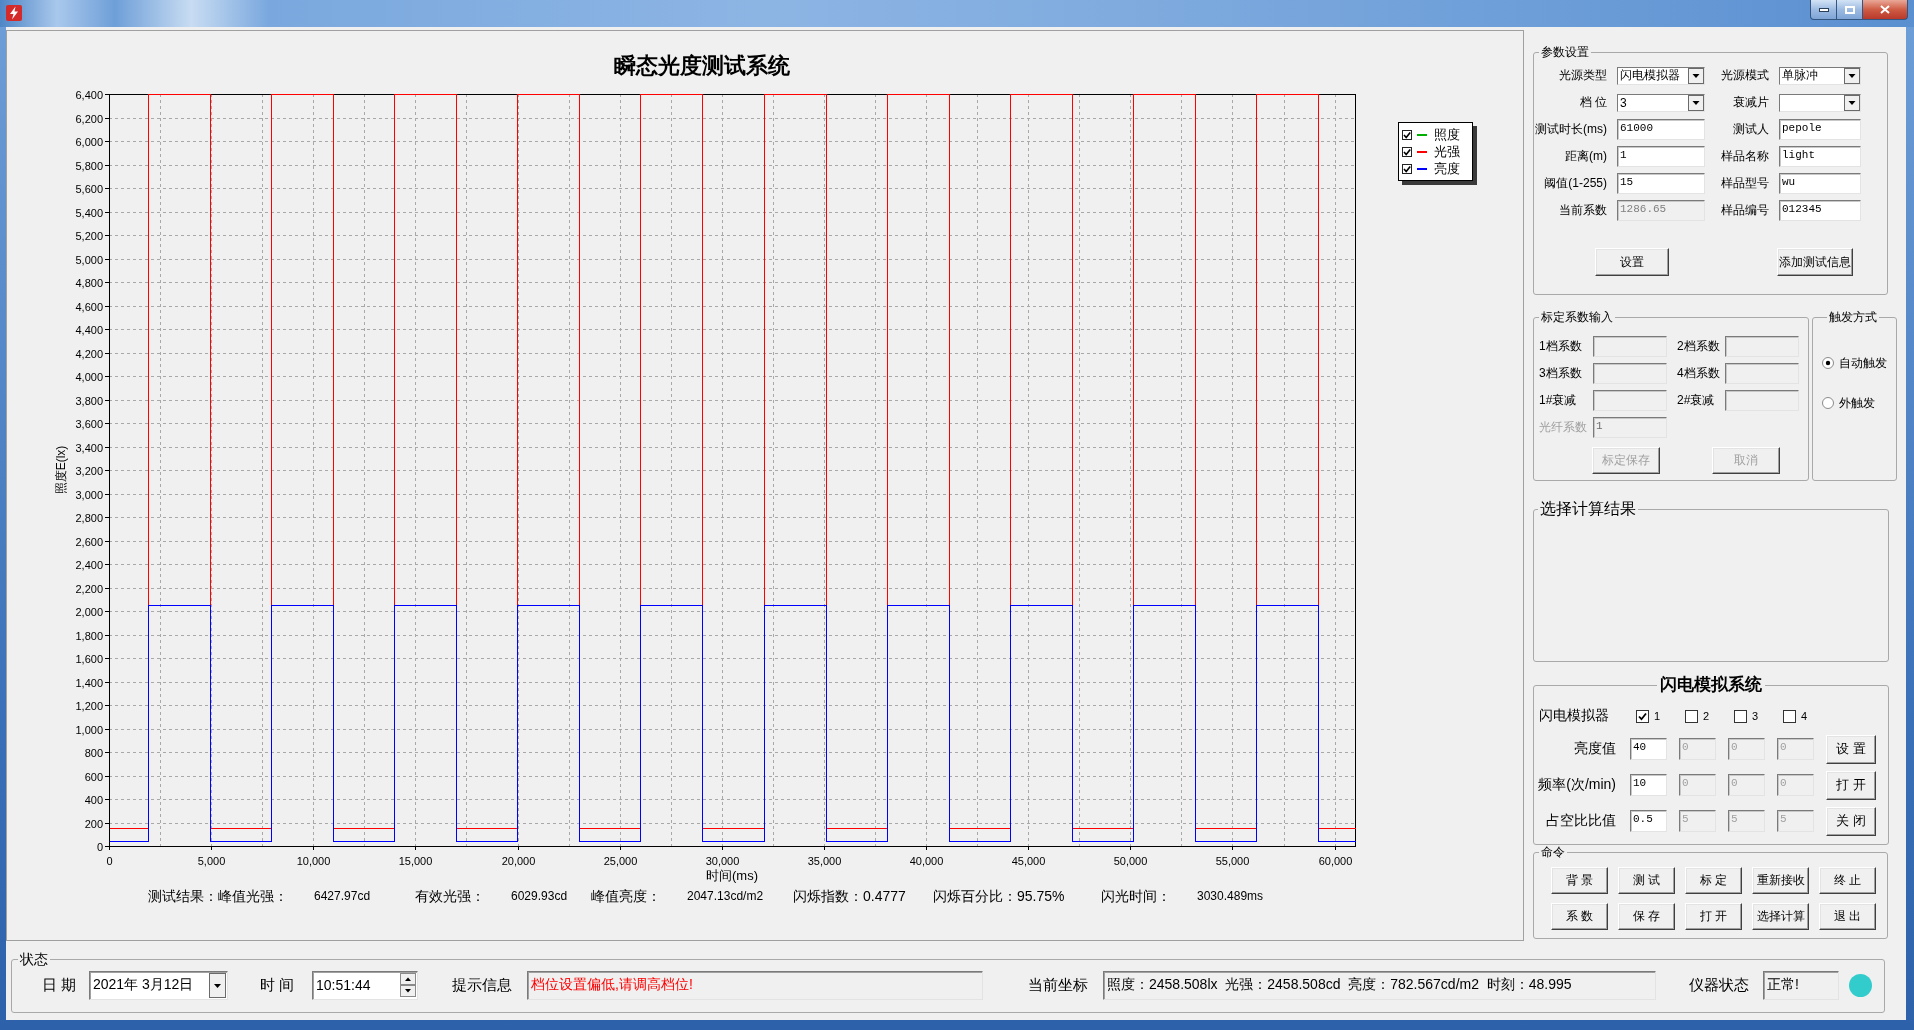 The image size is (1914, 1030). Describe the element at coordinates (1661, 75) in the screenshot. I see `dropdown: 闪电模拟器` at that location.